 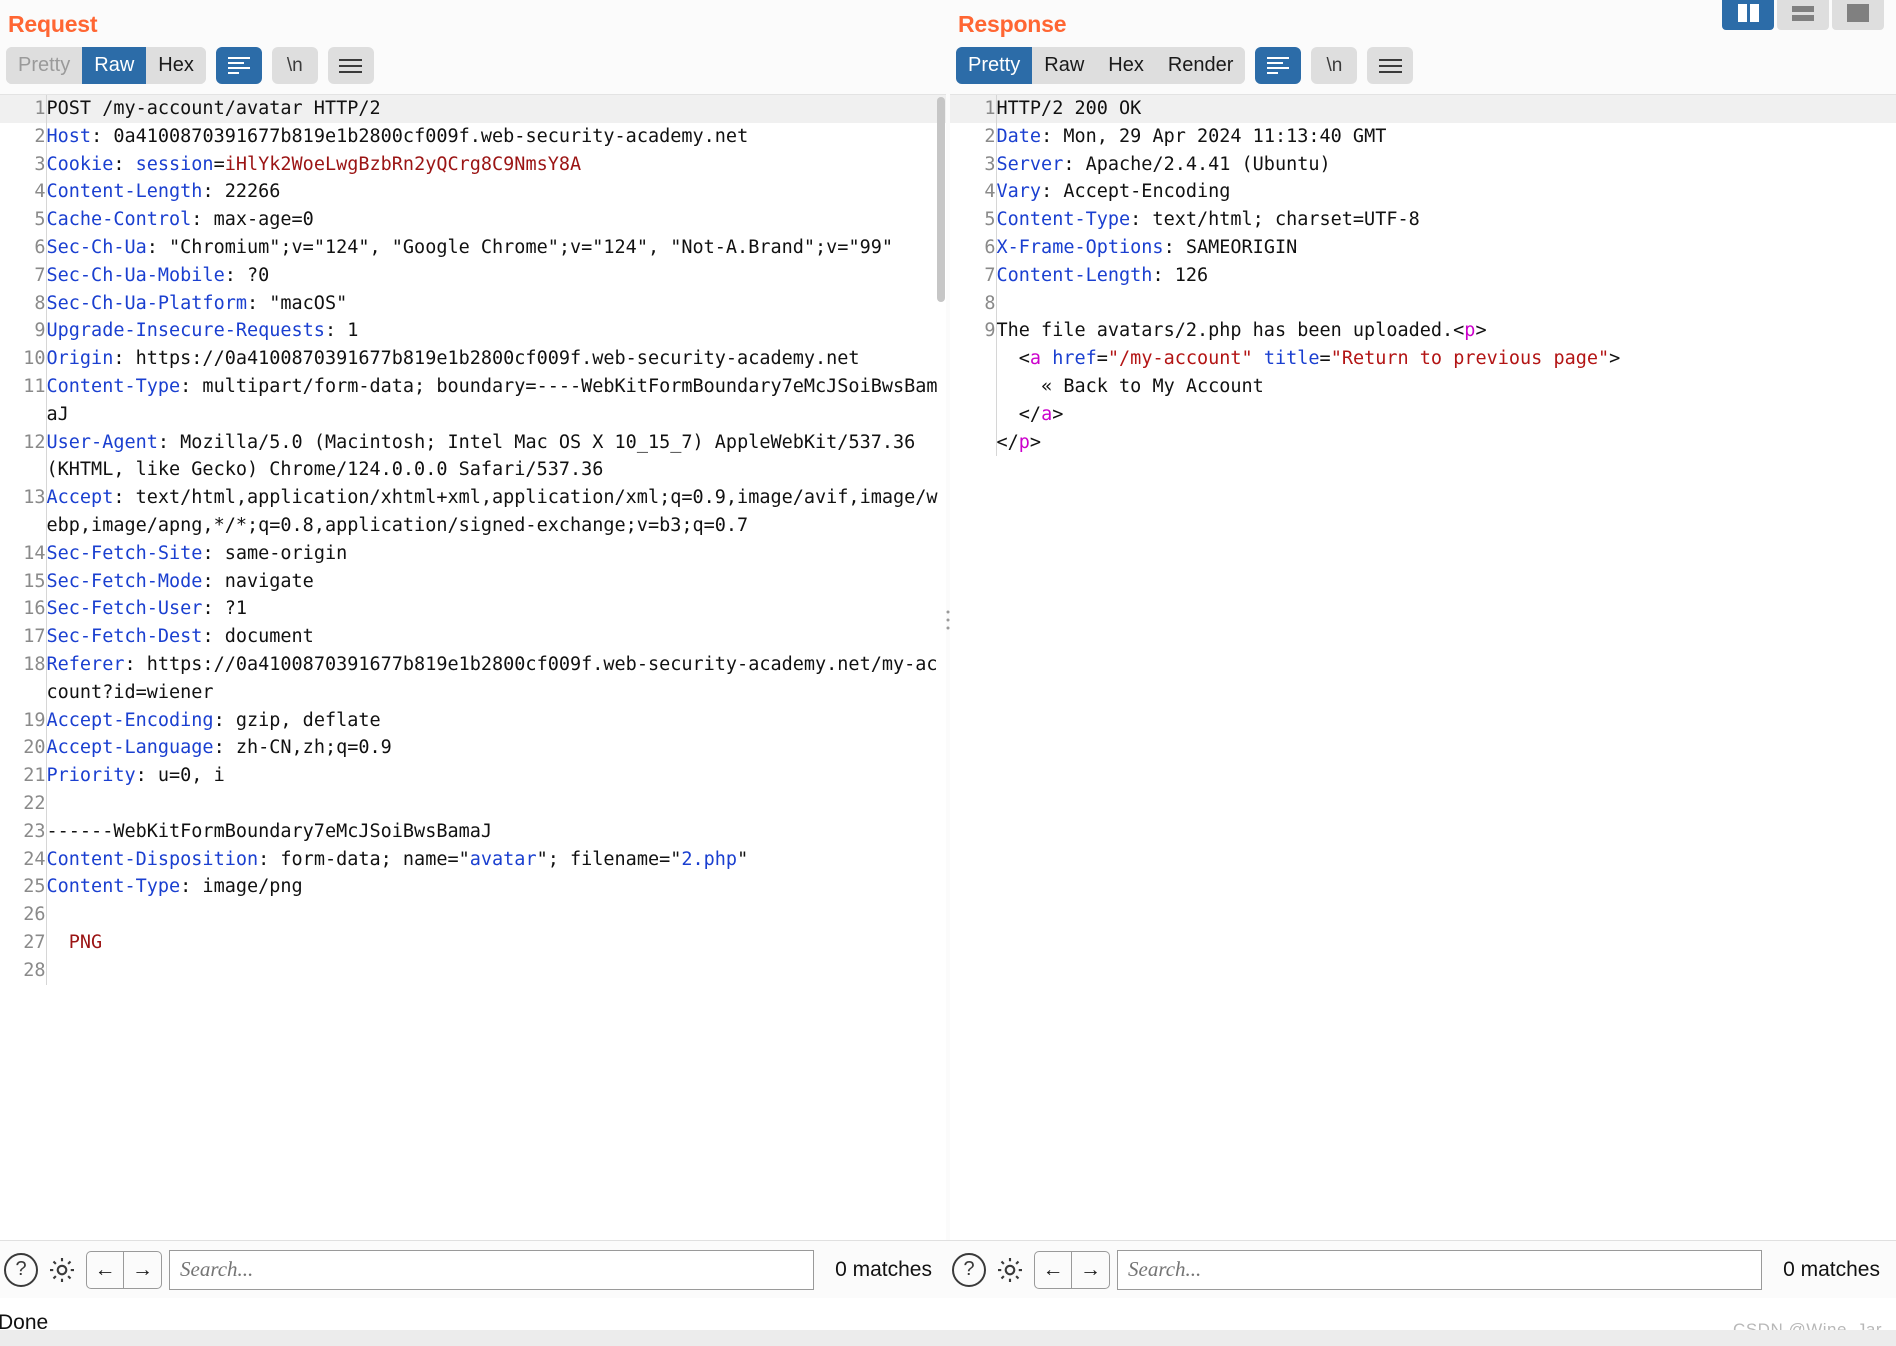 What do you see at coordinates (473, 942) in the screenshot?
I see `code-line: 27 PNG` at bounding box center [473, 942].